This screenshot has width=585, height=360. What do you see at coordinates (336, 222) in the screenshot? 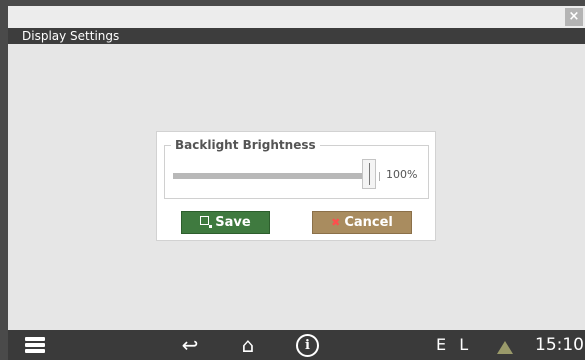
I see `cancel-icon: ✖` at bounding box center [336, 222].